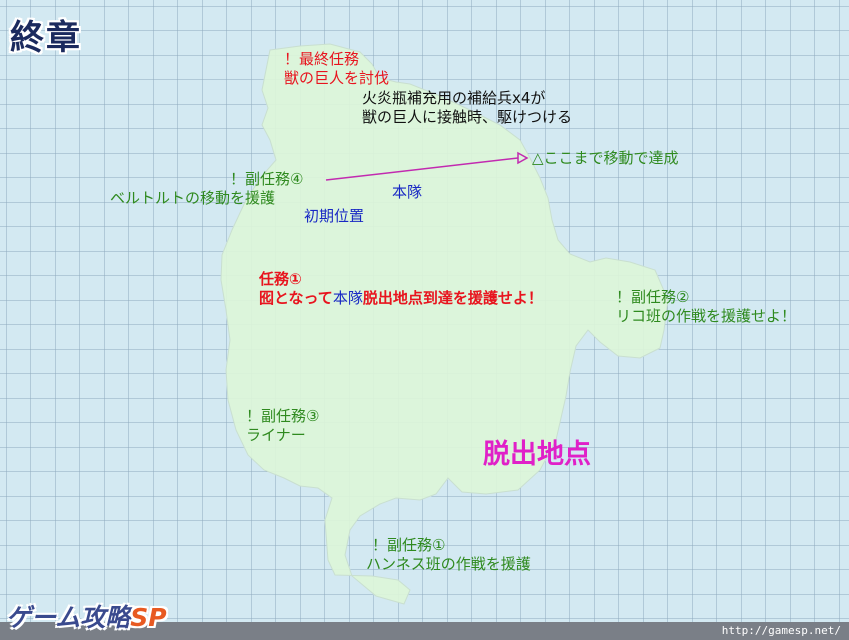 The image size is (849, 640). I want to click on sub-mission-2-line1: ！副任務②, so click(653, 297).